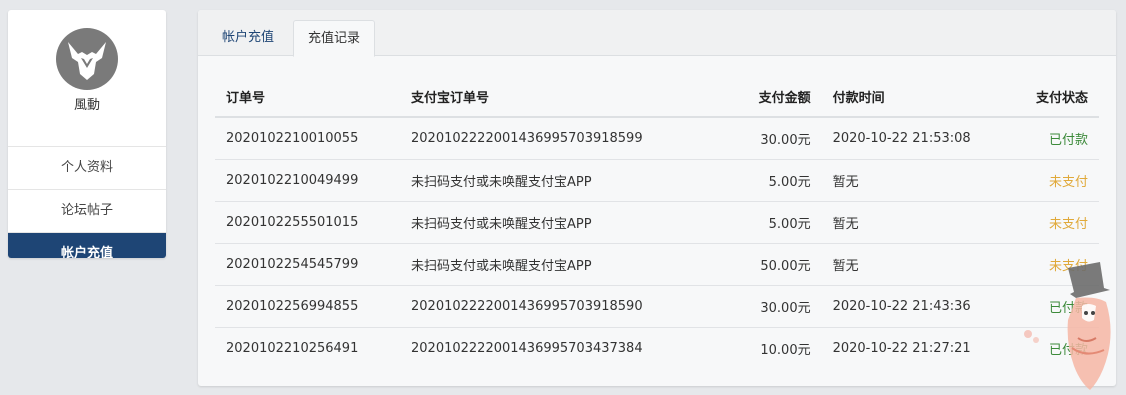  I want to click on order-no-cell: 2020102254545799, so click(307, 264).